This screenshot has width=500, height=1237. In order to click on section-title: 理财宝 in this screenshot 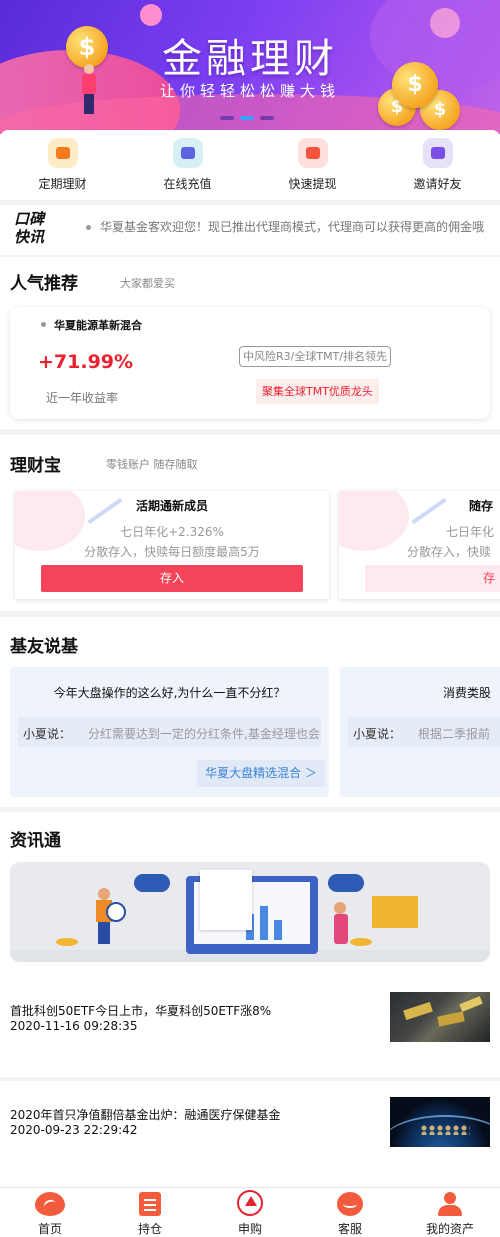, I will do `click(35, 466)`.